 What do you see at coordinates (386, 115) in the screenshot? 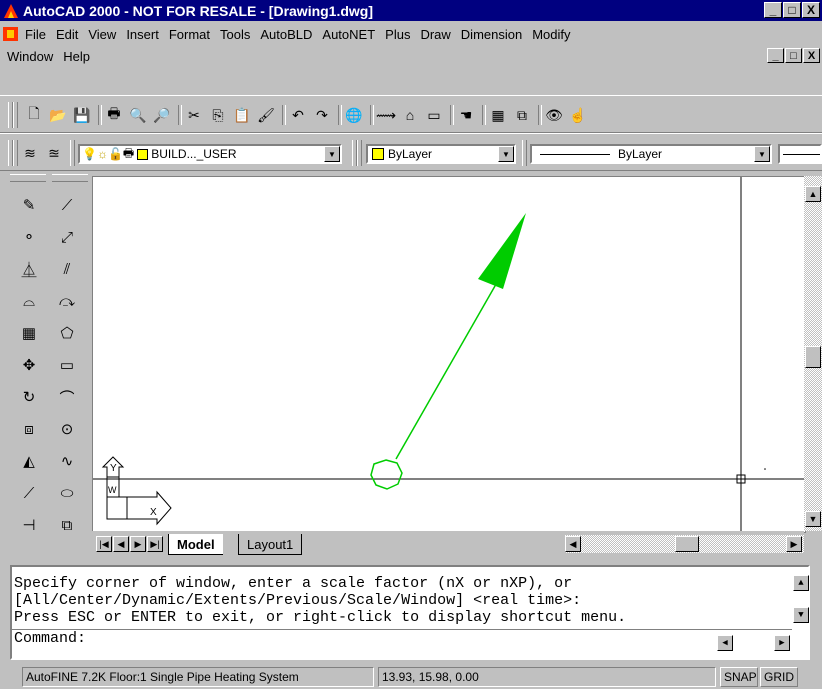
I see `object-snap-icon: ⟿` at bounding box center [386, 115].